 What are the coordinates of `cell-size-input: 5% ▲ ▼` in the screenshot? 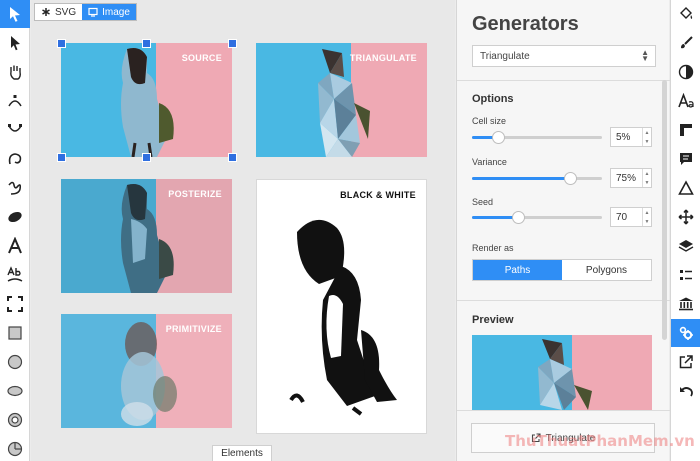 It's located at (631, 137).